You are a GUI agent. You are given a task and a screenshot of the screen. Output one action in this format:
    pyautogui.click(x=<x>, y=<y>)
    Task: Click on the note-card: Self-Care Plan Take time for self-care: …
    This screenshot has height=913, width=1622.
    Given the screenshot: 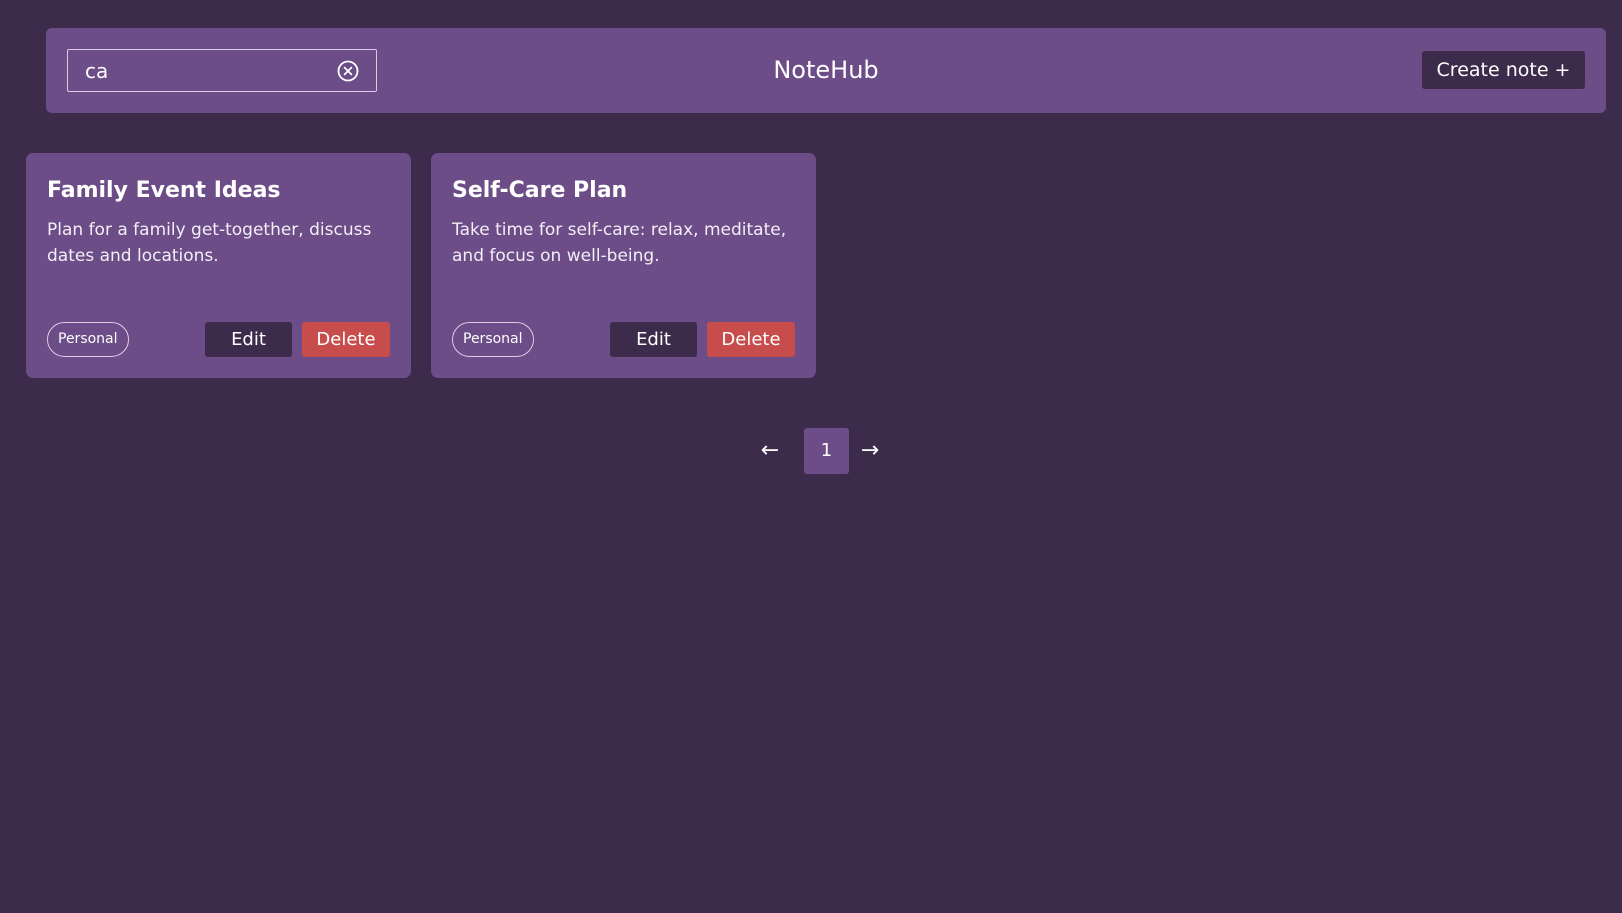 What is the action you would take?
    pyautogui.click(x=623, y=265)
    